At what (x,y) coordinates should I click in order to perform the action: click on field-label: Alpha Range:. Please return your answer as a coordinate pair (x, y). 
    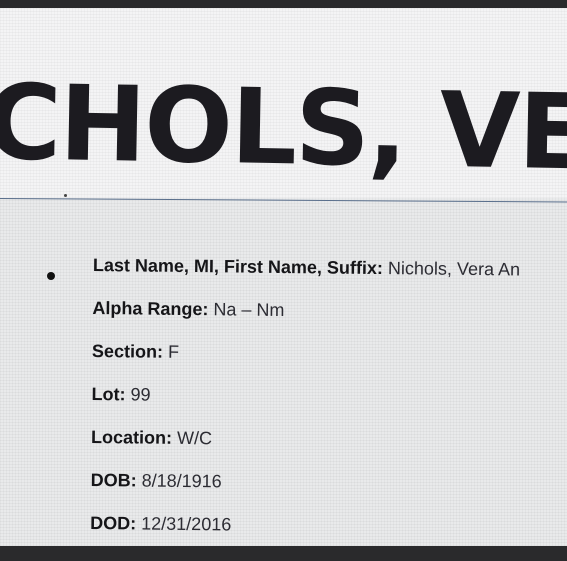
    Looking at the image, I should click on (150, 308).